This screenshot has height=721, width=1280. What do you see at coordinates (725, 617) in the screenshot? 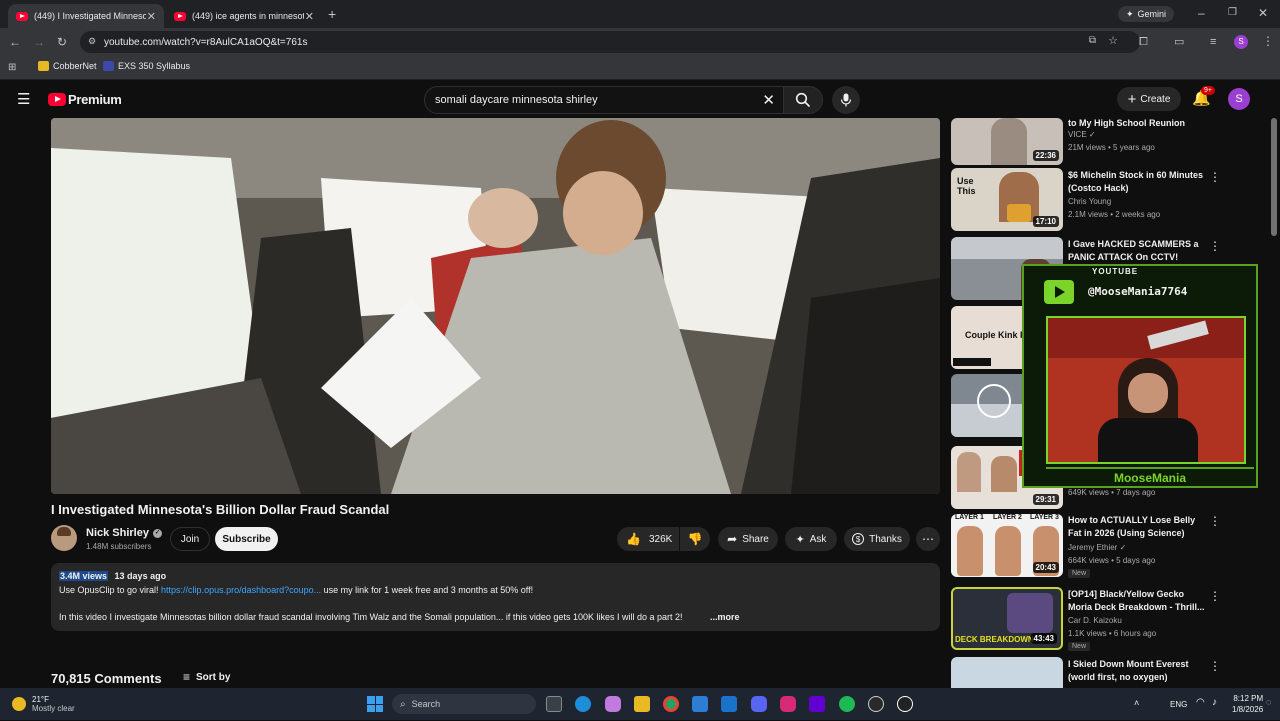
I see `show-more-link: ...more` at bounding box center [725, 617].